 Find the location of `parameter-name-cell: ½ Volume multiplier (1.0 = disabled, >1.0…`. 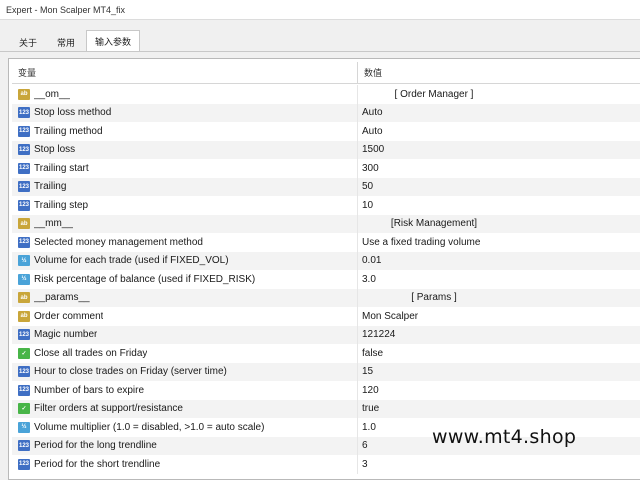

parameter-name-cell: ½ Volume multiplier (1.0 = disabled, >1.0… is located at coordinates (185, 427).